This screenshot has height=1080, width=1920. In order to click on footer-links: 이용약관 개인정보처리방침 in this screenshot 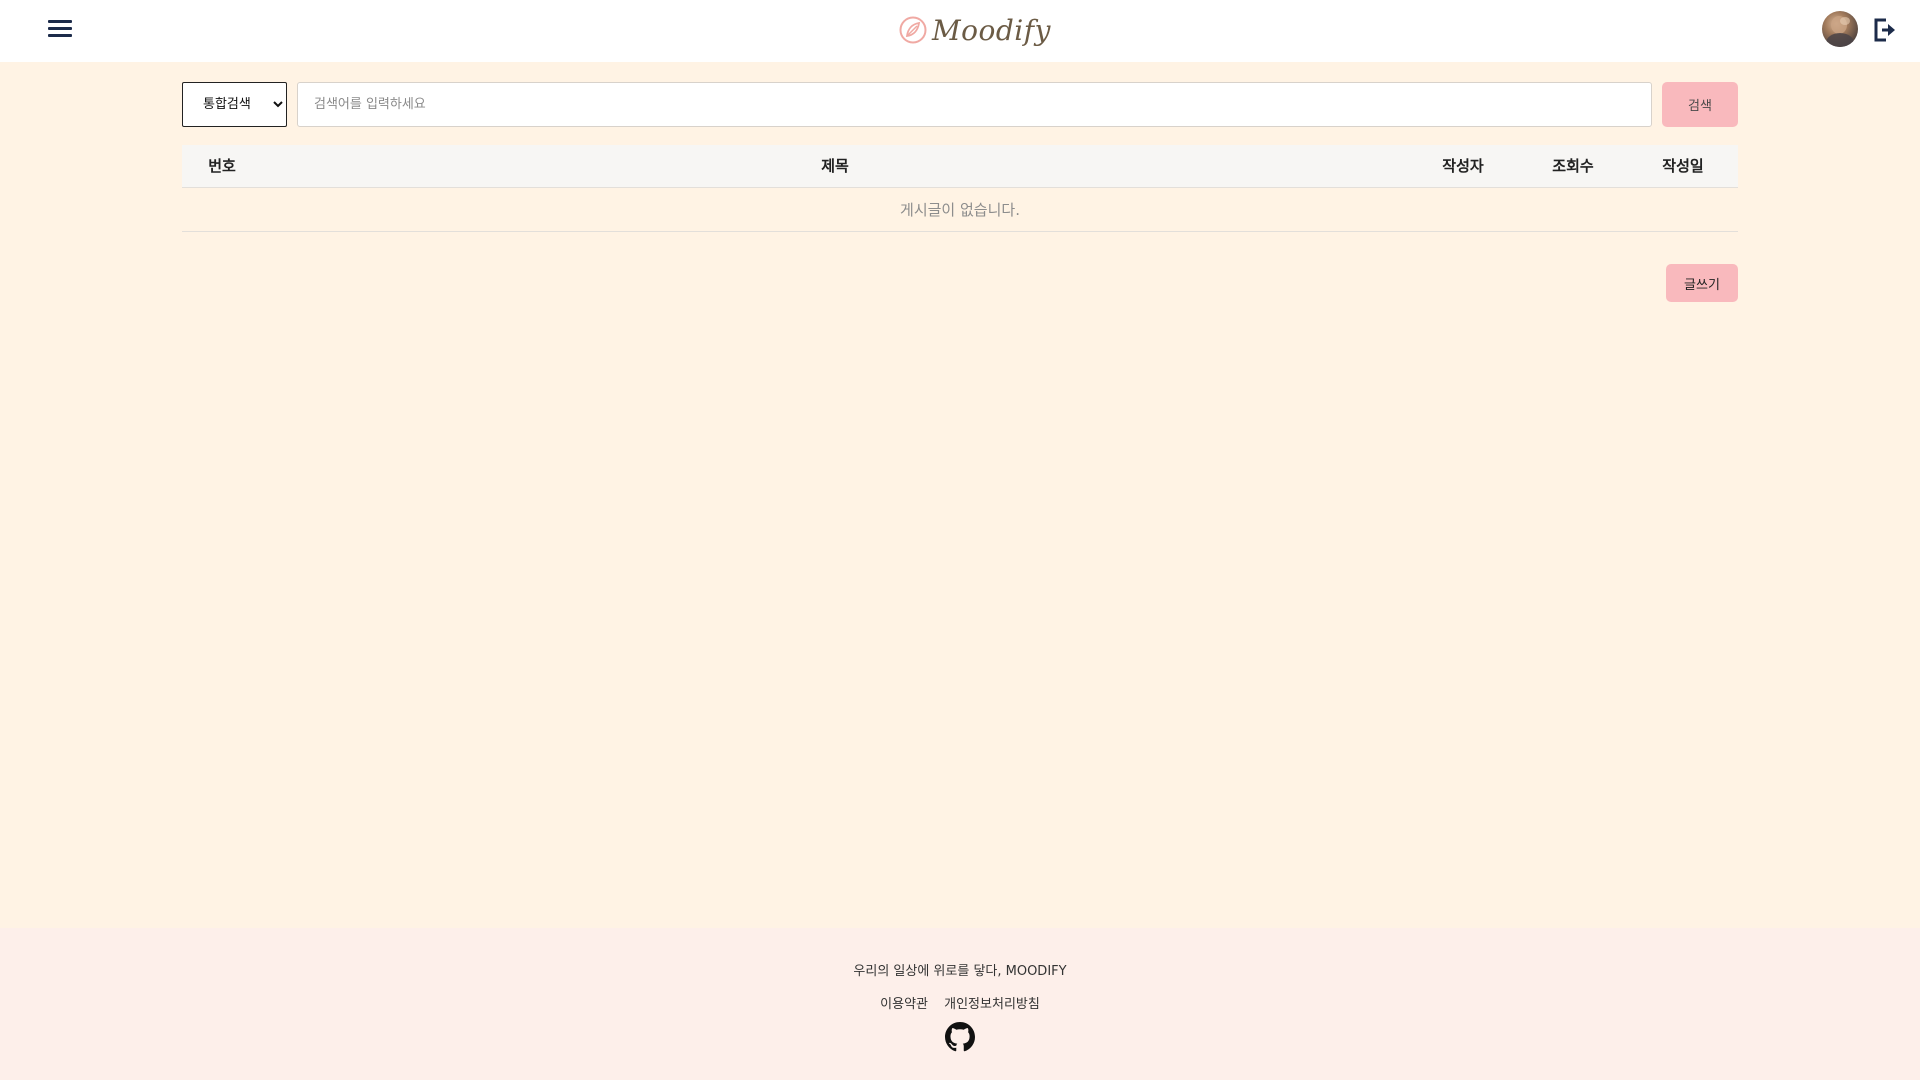, I will do `click(960, 1002)`.